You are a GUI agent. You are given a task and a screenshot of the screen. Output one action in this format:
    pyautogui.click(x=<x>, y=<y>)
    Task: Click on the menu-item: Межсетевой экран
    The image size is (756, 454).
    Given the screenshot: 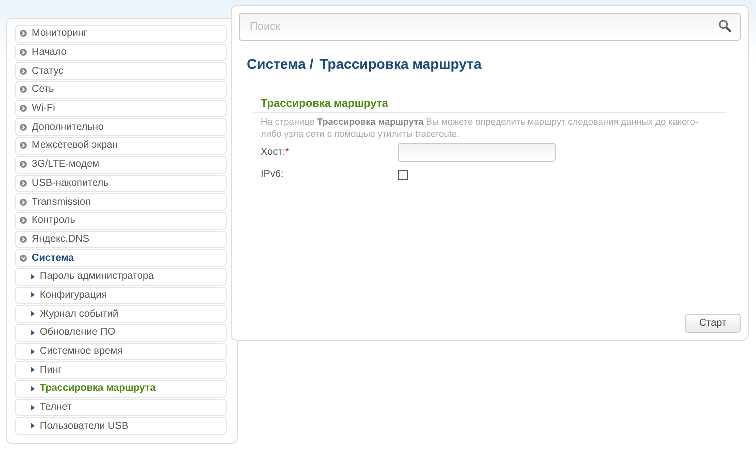 What is the action you would take?
    pyautogui.click(x=121, y=146)
    